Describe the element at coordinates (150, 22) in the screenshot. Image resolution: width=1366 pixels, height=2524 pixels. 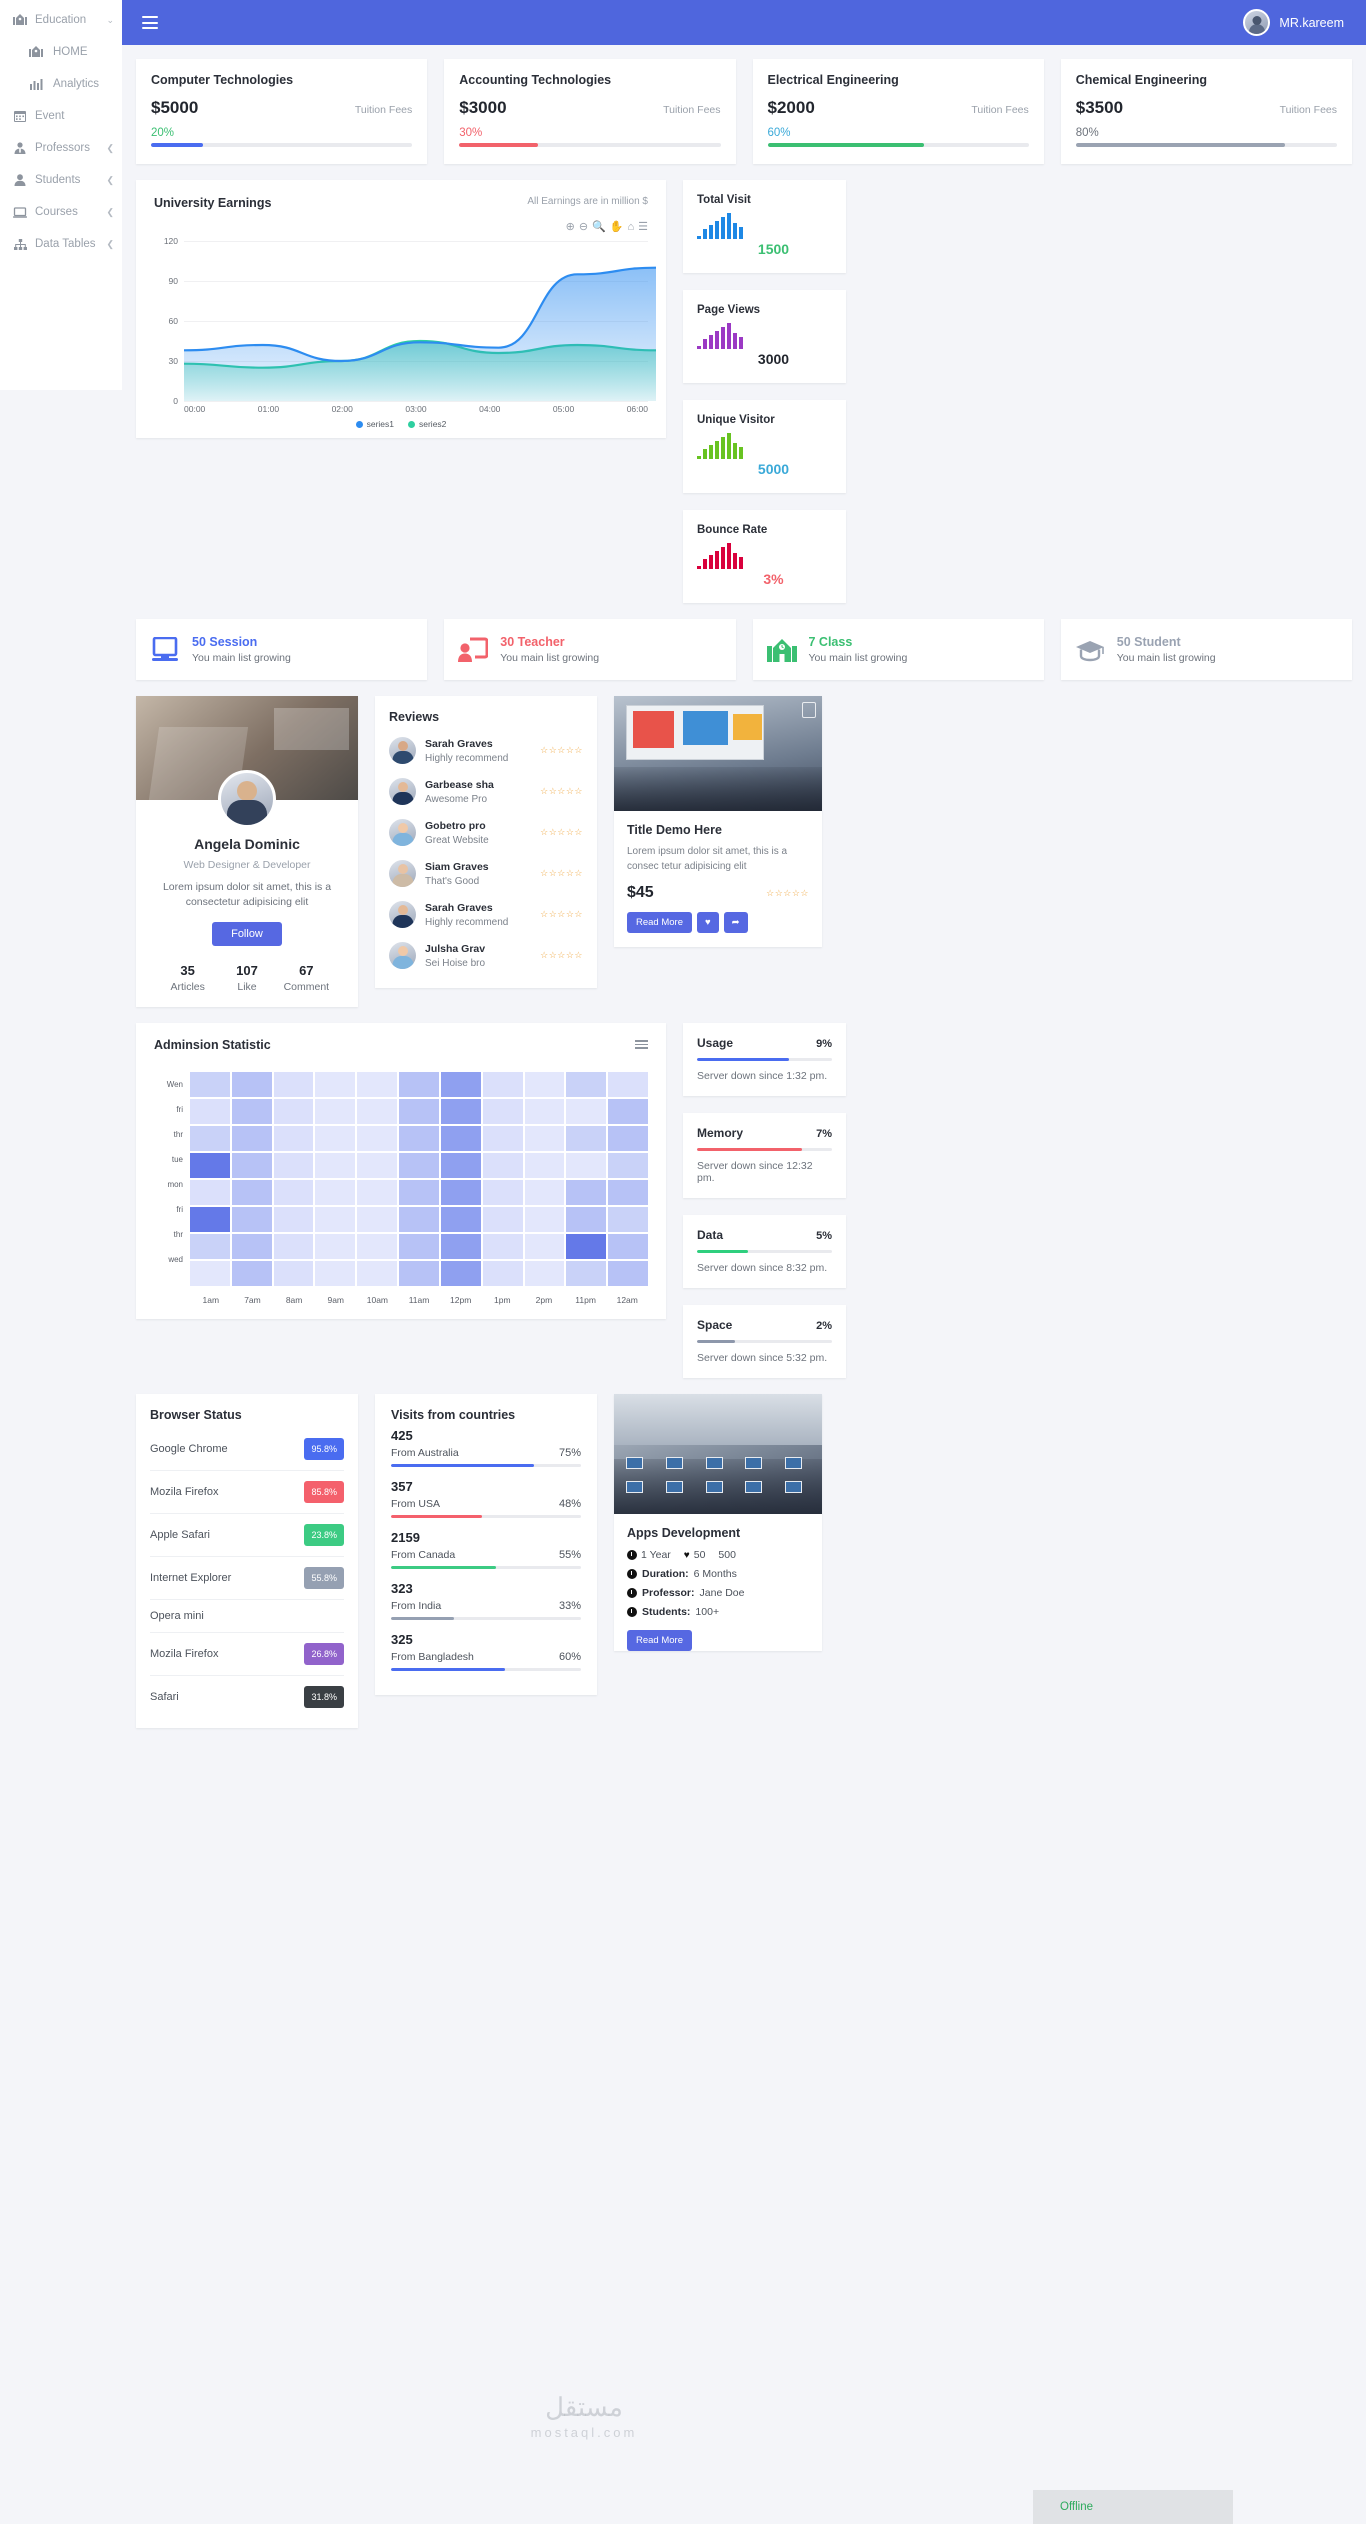
I see `hamburger-icon` at that location.